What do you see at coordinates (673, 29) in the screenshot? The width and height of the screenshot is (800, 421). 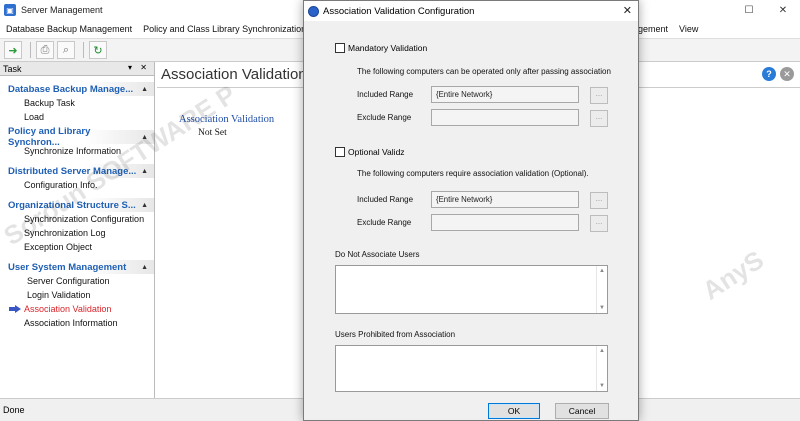 I see `menubar-right: gement View` at bounding box center [673, 29].